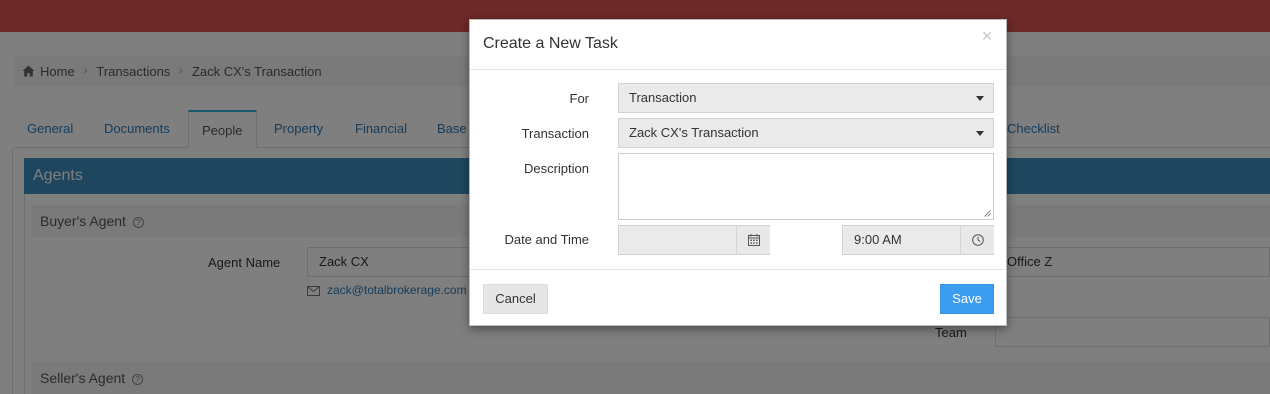  What do you see at coordinates (663, 97) in the screenshot?
I see `for-select-value: Transaction` at bounding box center [663, 97].